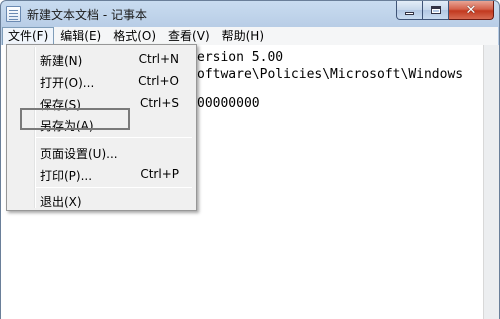 The height and width of the screenshot is (319, 500). I want to click on menu-item-exit: 退出(X), so click(101, 200).